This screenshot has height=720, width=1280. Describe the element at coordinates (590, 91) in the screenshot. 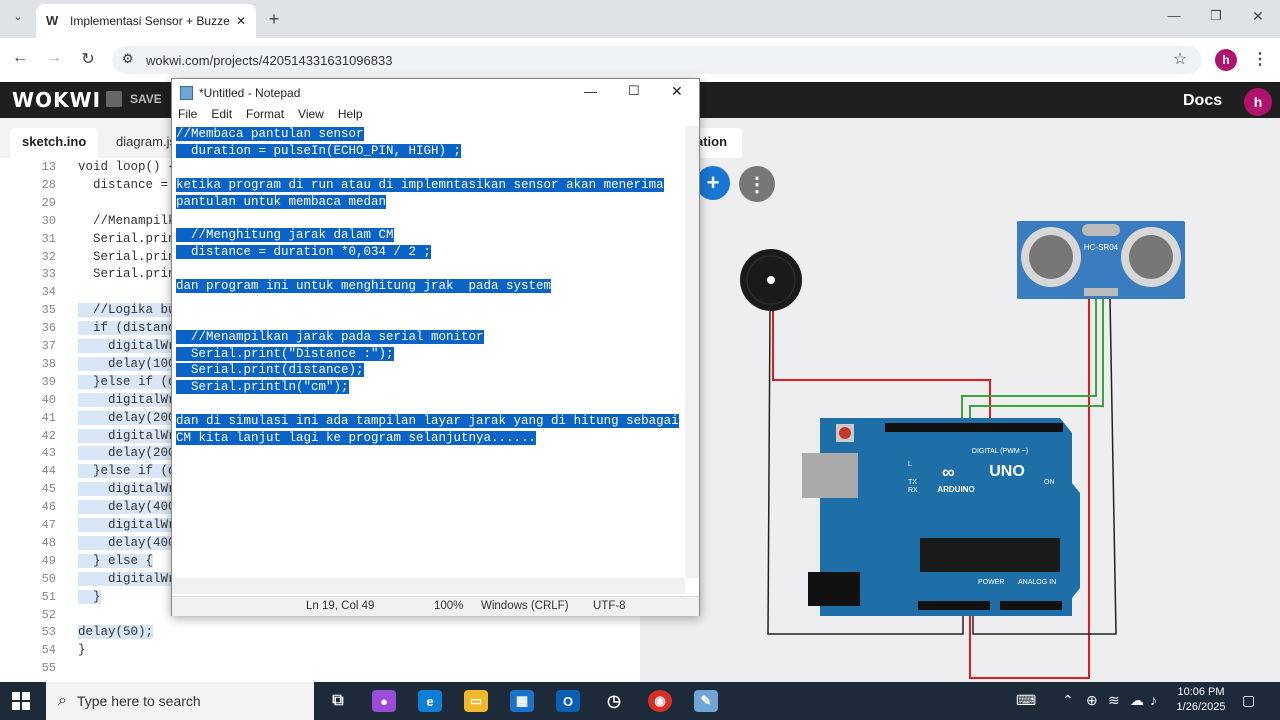

I see `notepad-minimize-button: —` at that location.